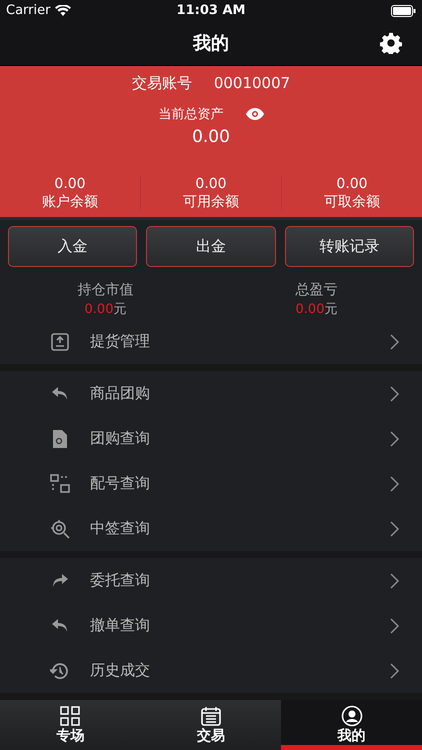  What do you see at coordinates (352, 202) in the screenshot?
I see `balance-label: 可取余额` at bounding box center [352, 202].